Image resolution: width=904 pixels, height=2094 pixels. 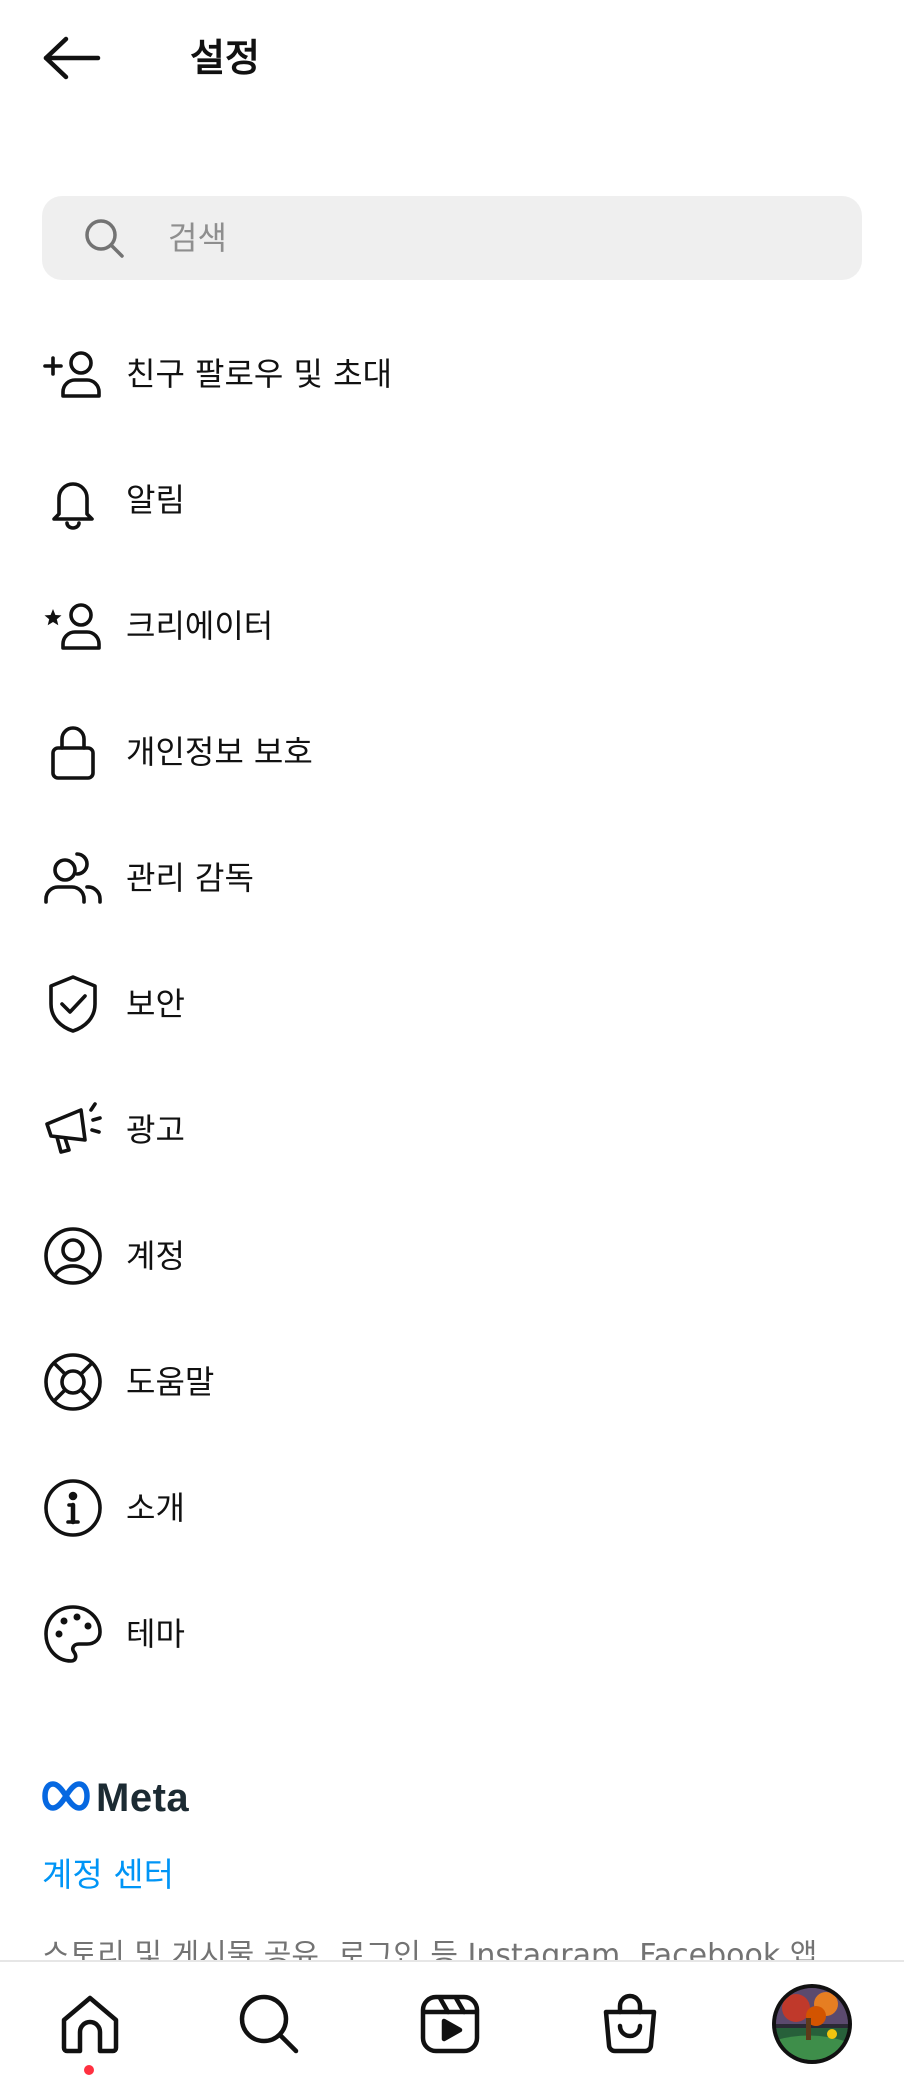 I want to click on menu-item-label: 친구 팔로우 및 초대, so click(x=259, y=374).